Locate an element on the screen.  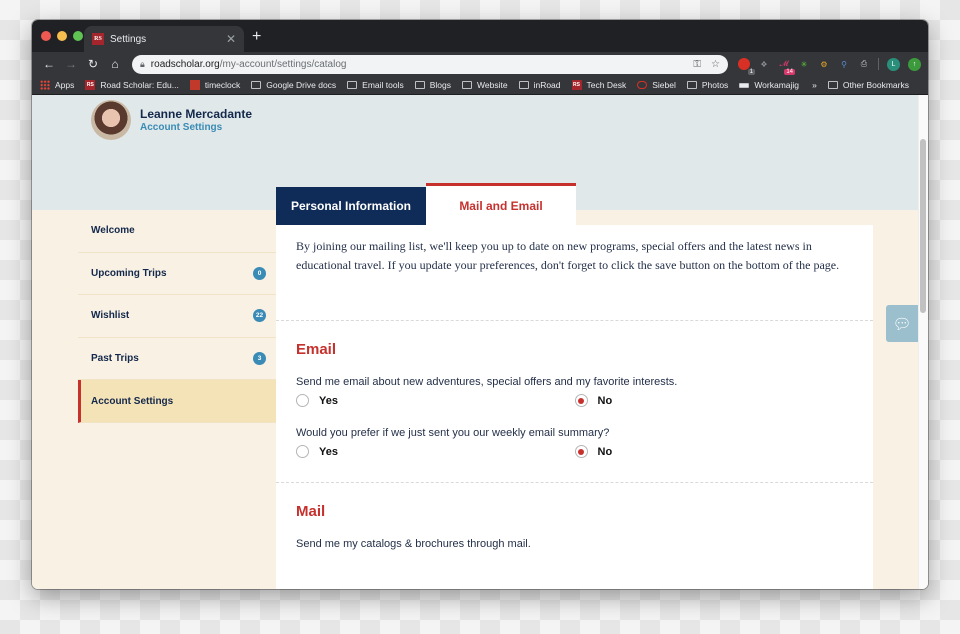
sidebar-item-upcoming-trips: Upcoming Trips 0 is located at coordinates (177, 274).